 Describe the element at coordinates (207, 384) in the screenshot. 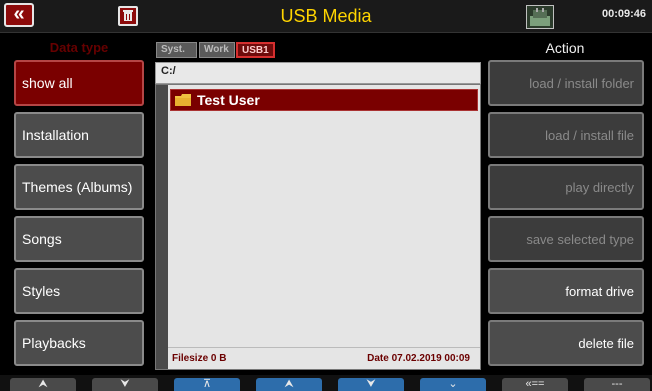

I see `top-button: ⊼` at that location.